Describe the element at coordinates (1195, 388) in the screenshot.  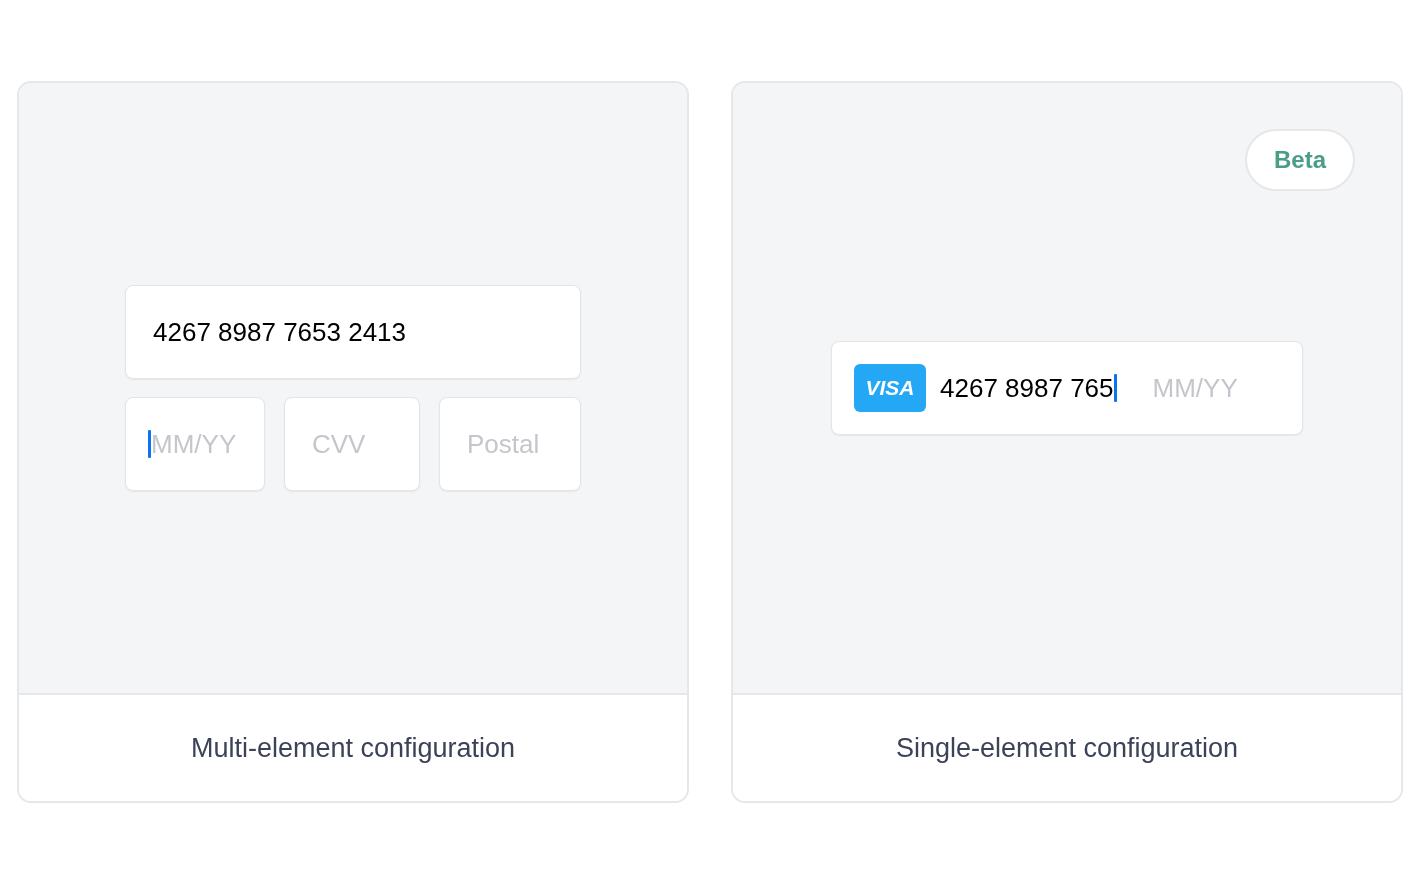
I see `expiry-placeholder: MM/YY` at that location.